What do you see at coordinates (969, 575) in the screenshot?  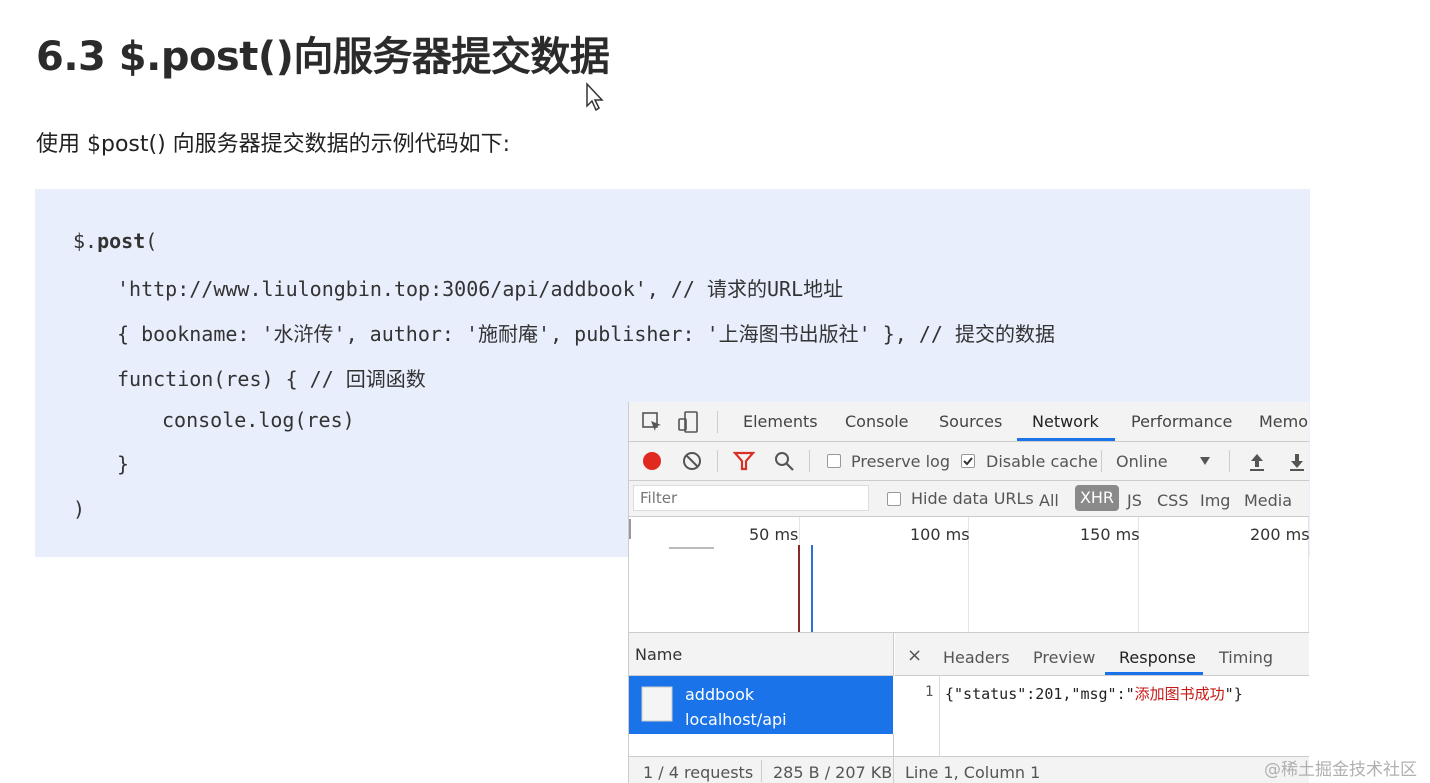 I see `network-timeline: 50 ms 100 ms 150 ms 200 ms` at bounding box center [969, 575].